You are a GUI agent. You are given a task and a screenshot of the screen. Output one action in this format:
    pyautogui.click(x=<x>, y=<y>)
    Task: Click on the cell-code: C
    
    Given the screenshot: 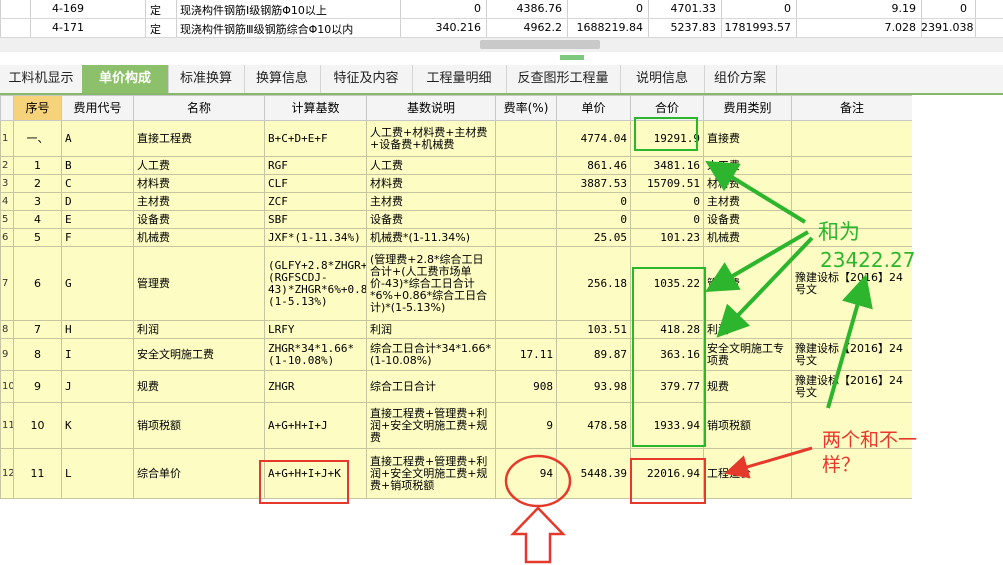 What is the action you would take?
    pyautogui.click(x=97, y=183)
    